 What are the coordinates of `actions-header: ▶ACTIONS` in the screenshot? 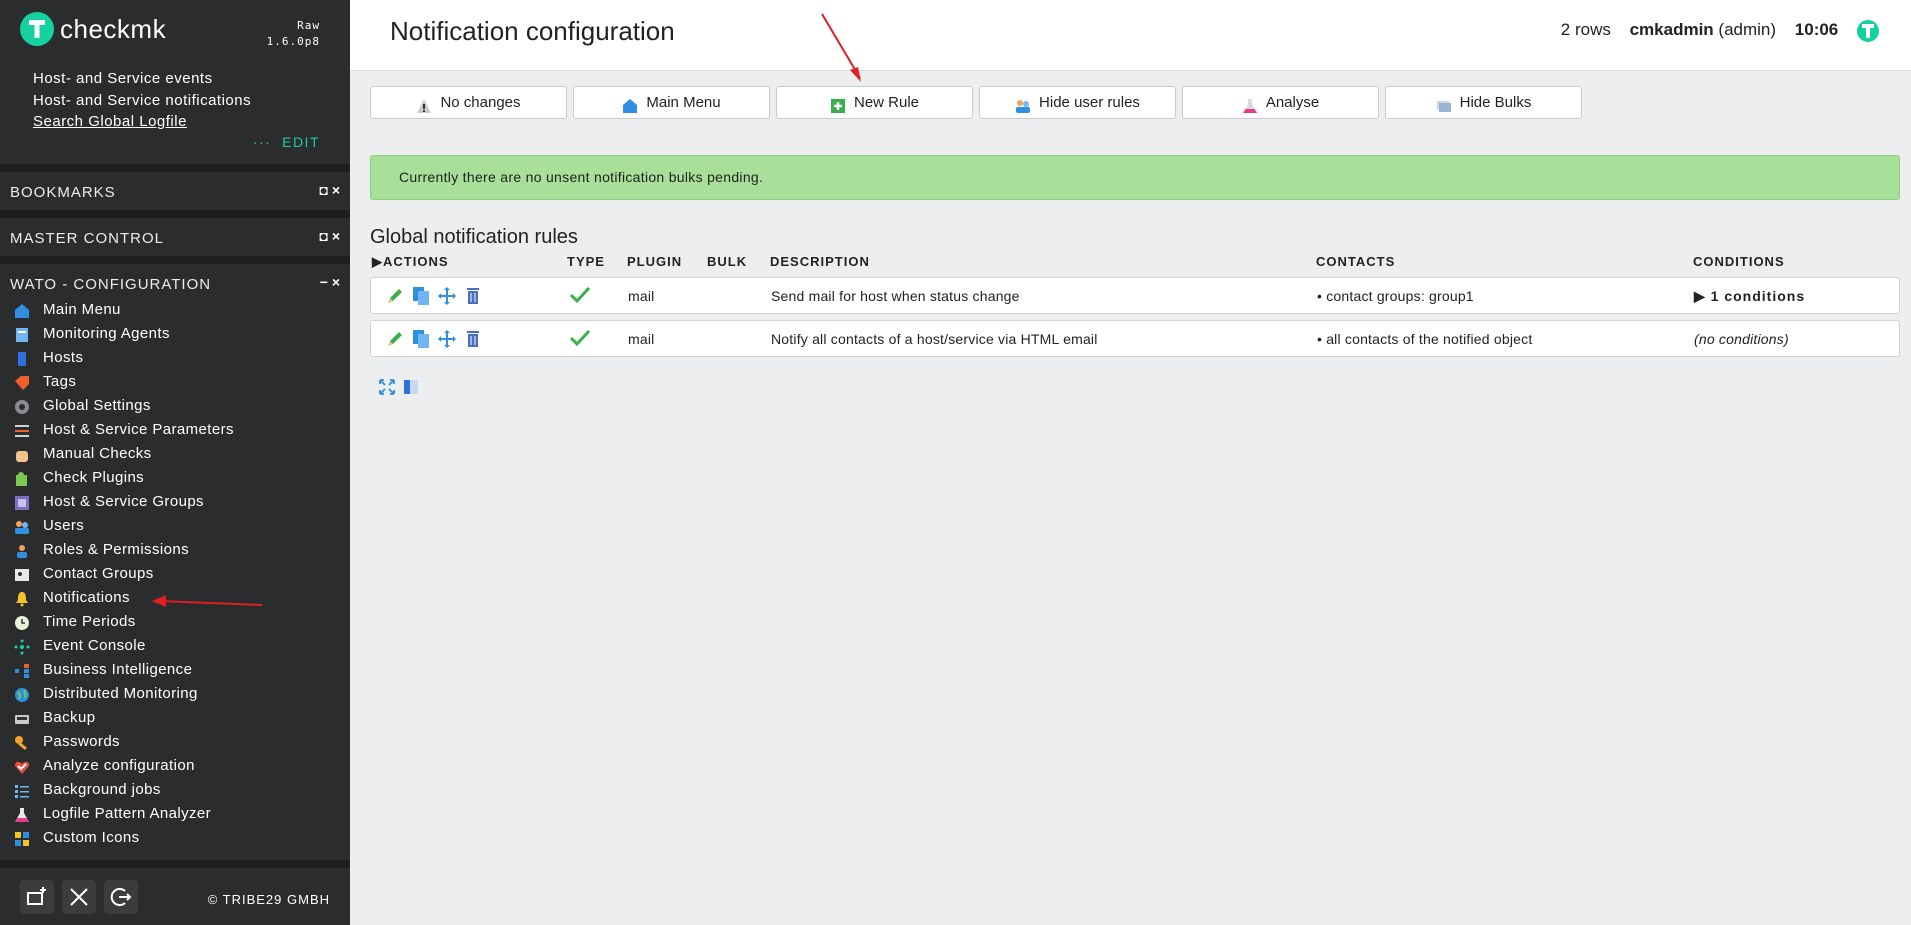 It's located at (410, 262).